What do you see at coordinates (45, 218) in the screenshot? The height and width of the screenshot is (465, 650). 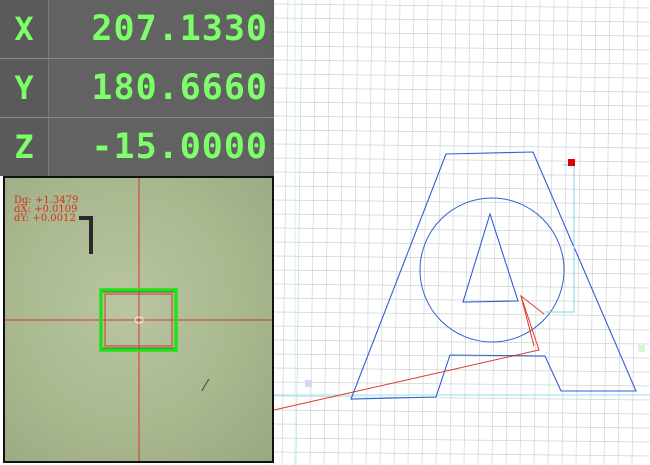 I see `readout-dy: dY: +0.0012` at bounding box center [45, 218].